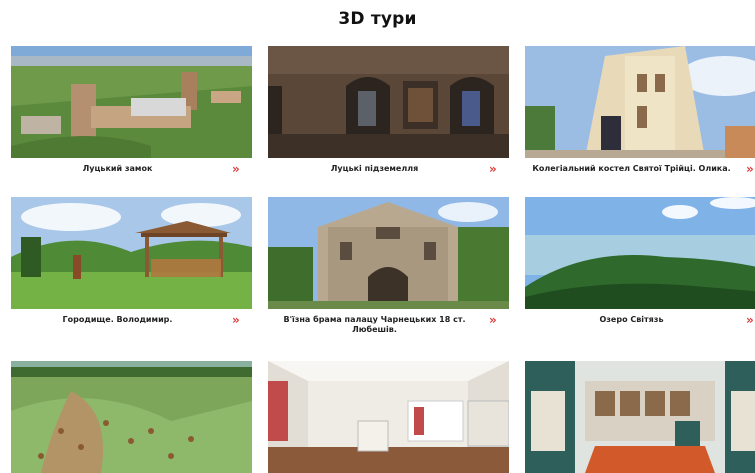  I want to click on deer-field-photo, so click(131, 417).